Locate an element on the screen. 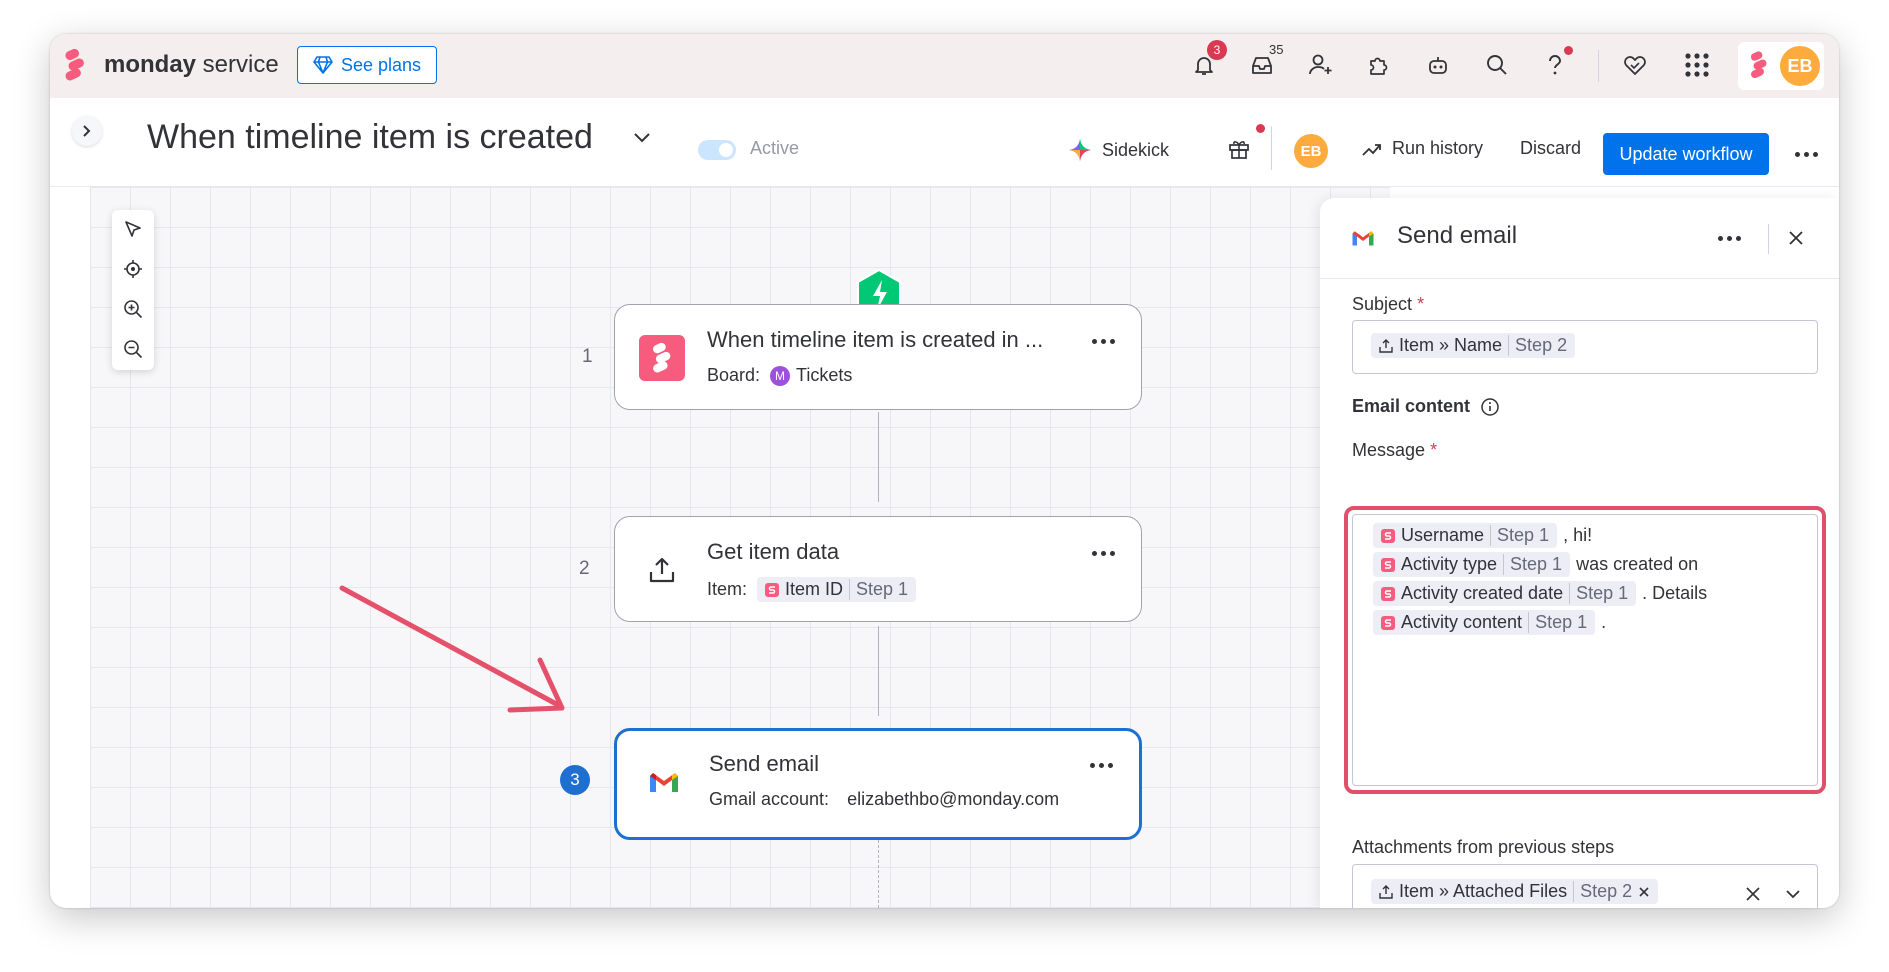  attachments-select: Item » Attached Files Step 2 is located at coordinates (1585, 886).